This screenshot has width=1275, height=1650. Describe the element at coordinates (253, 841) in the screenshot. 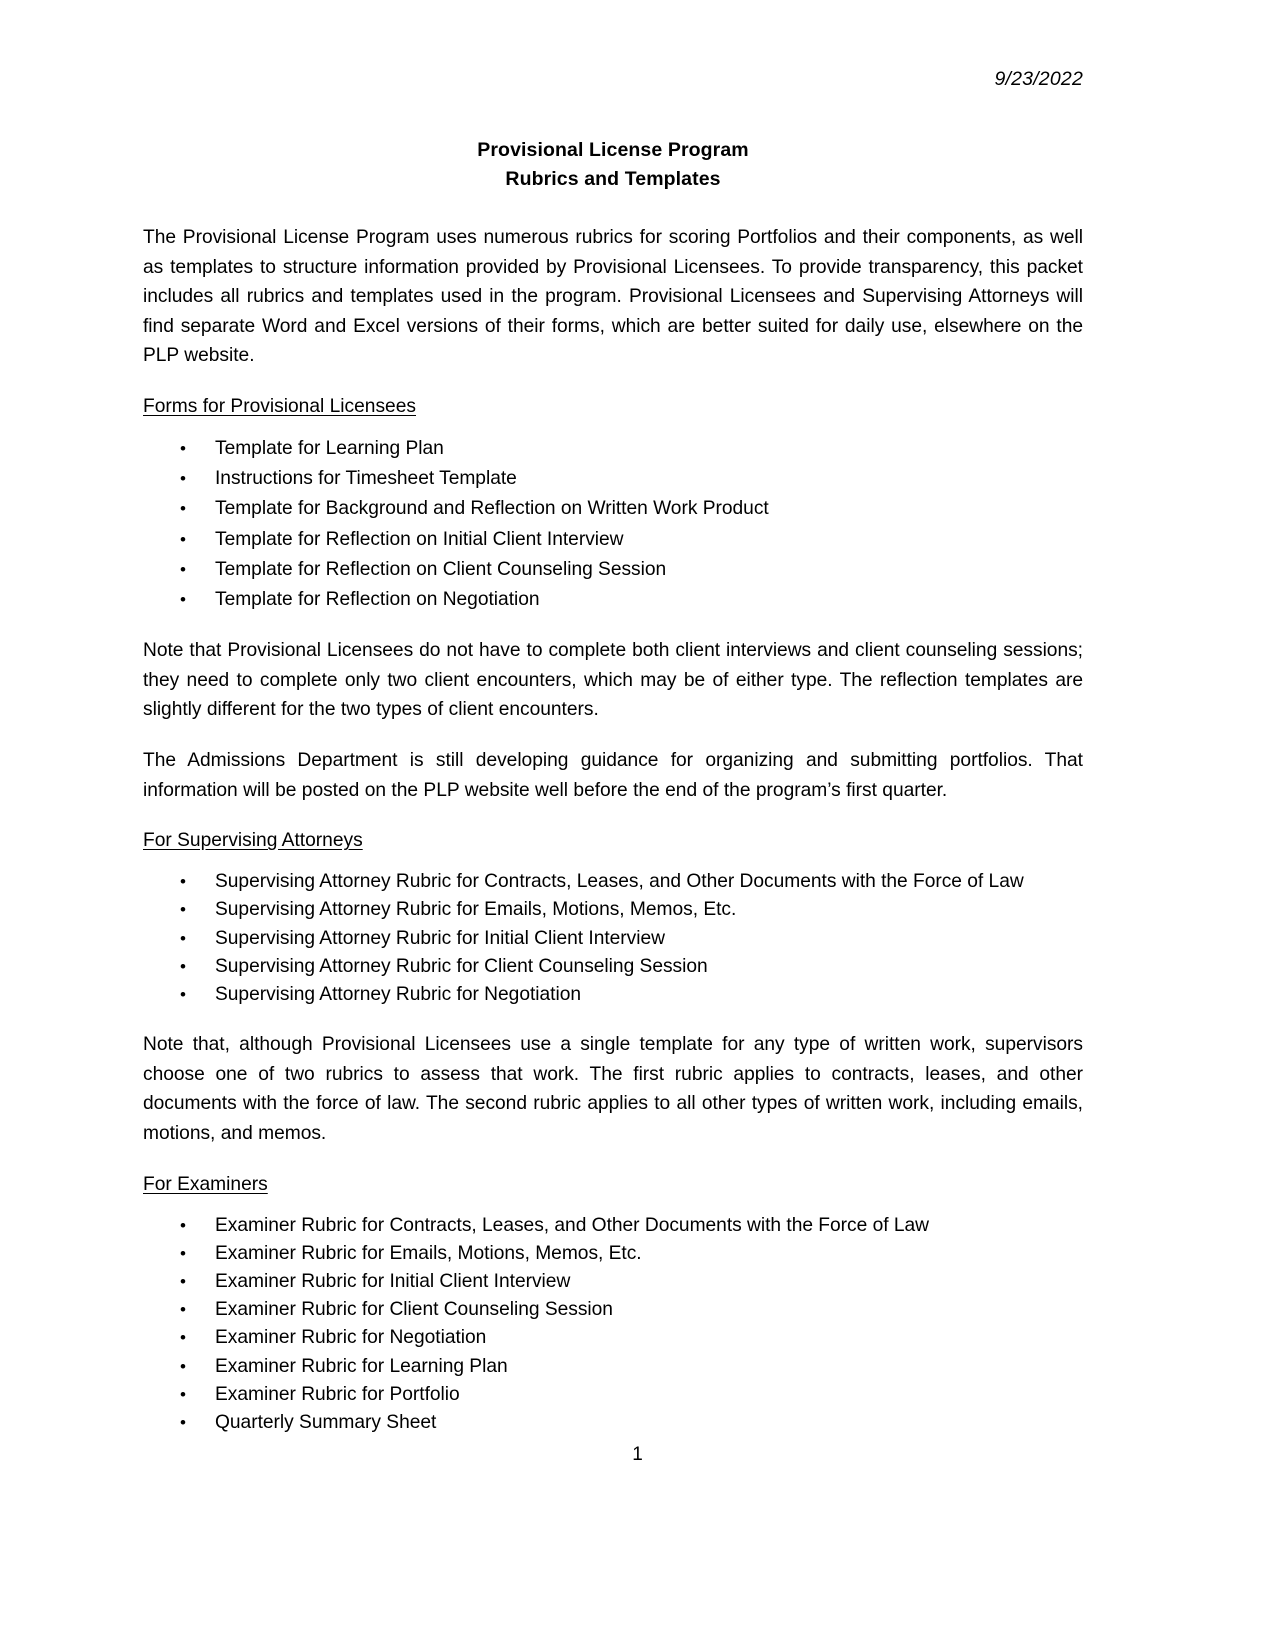

I see `section-heading-supervising-attorneys: For Supervising Attorneys` at that location.